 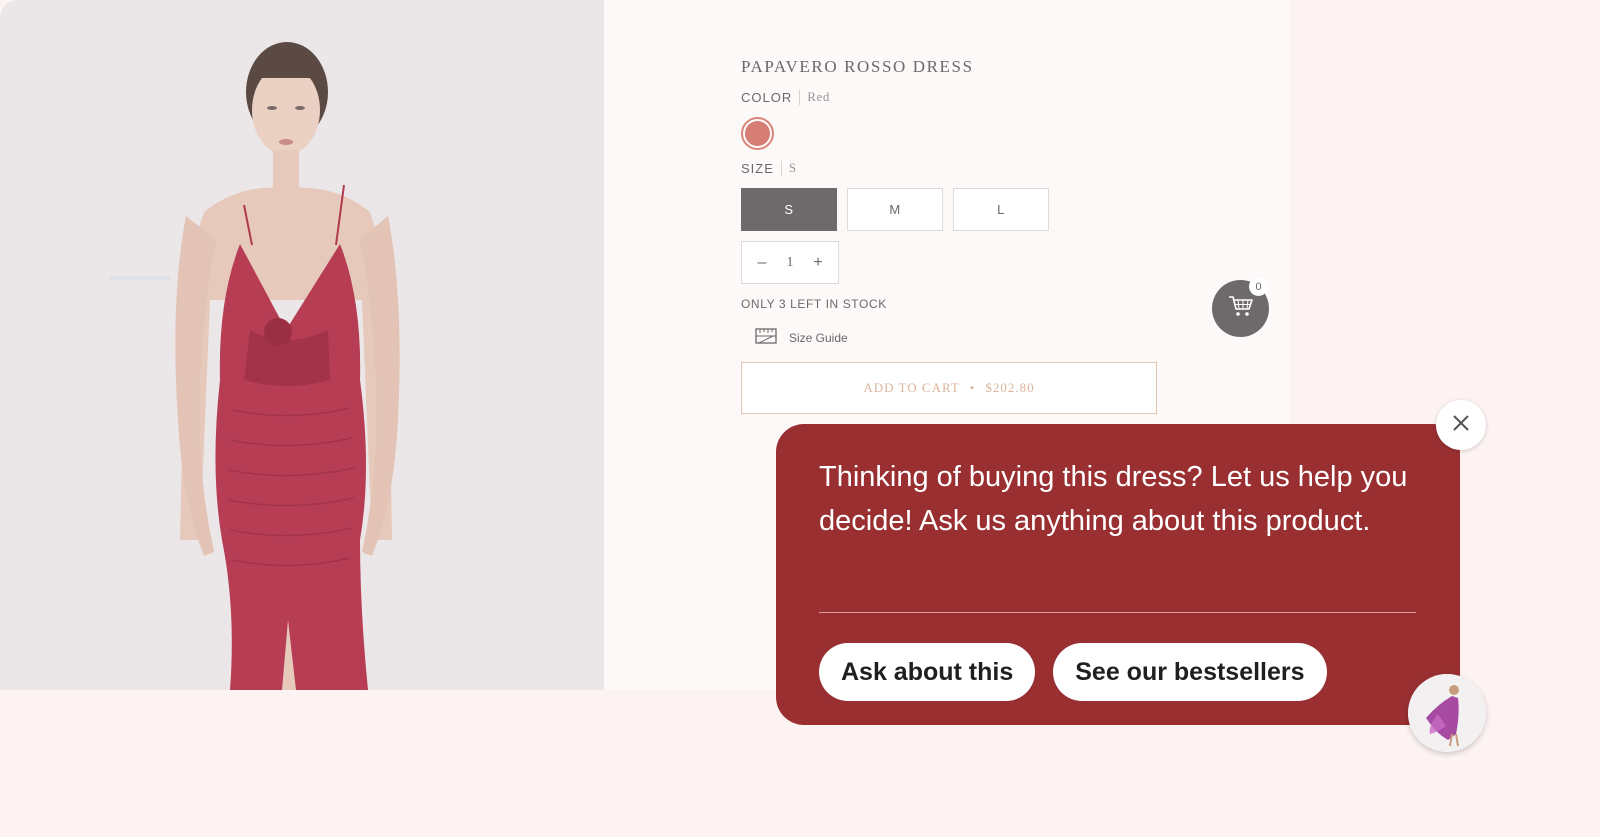 I want to click on quantity-value: 1, so click(x=790, y=263).